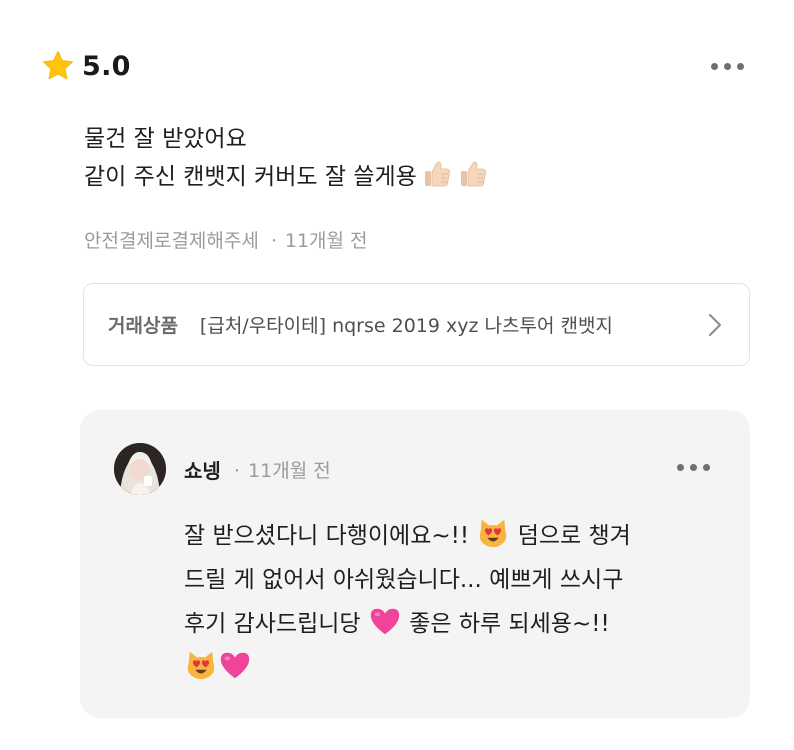 The height and width of the screenshot is (750, 794). What do you see at coordinates (406, 326) in the screenshot?
I see `product-name: [급처/우타이테] nqrse 2019 xyz 나츠투어 캔뱃지` at bounding box center [406, 326].